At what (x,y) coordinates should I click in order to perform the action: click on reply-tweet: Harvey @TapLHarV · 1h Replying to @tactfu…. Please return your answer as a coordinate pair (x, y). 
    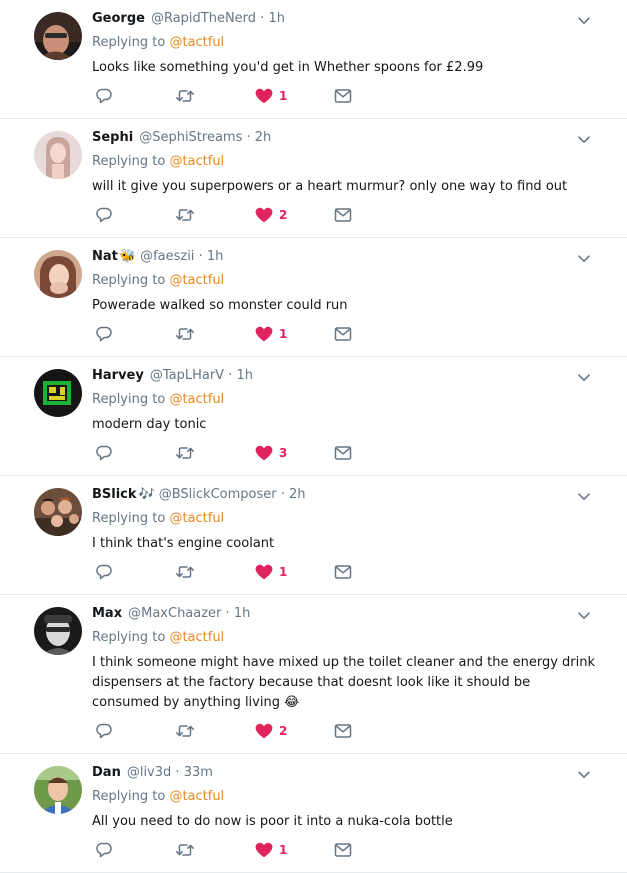
    Looking at the image, I should click on (313, 416).